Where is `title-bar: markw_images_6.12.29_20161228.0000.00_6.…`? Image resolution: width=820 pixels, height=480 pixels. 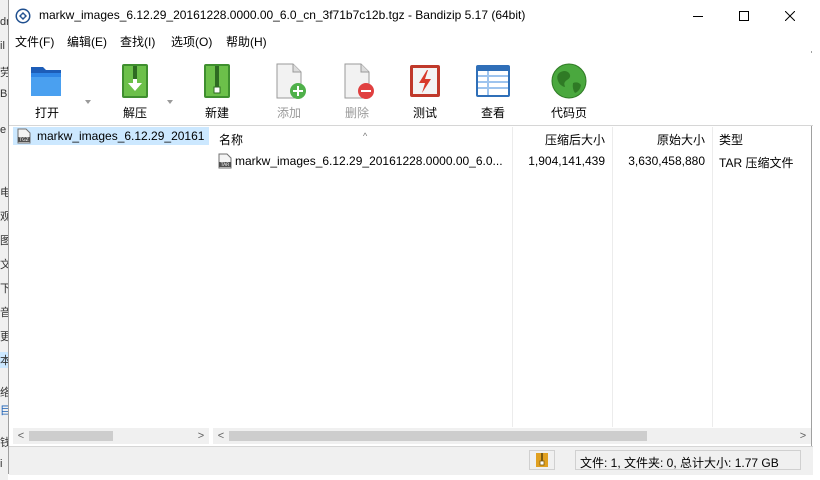 title-bar: markw_images_6.12.29_20161228.0000.00_6.… is located at coordinates (411, 15).